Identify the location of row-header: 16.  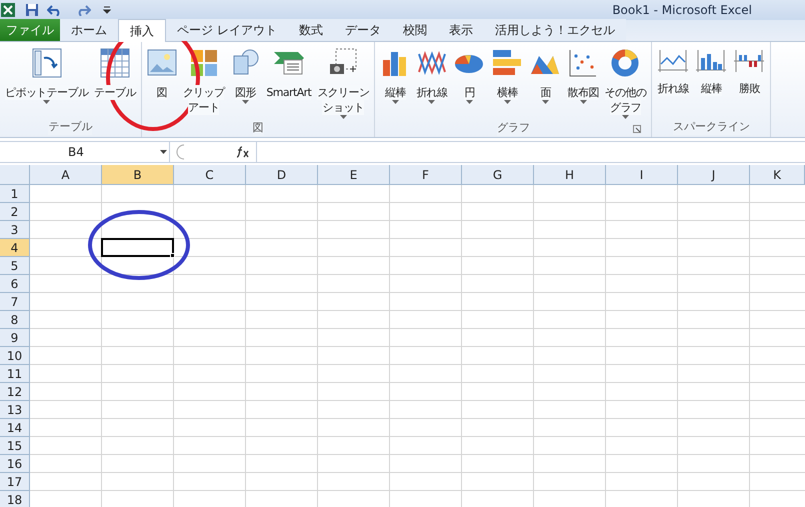
(15, 464).